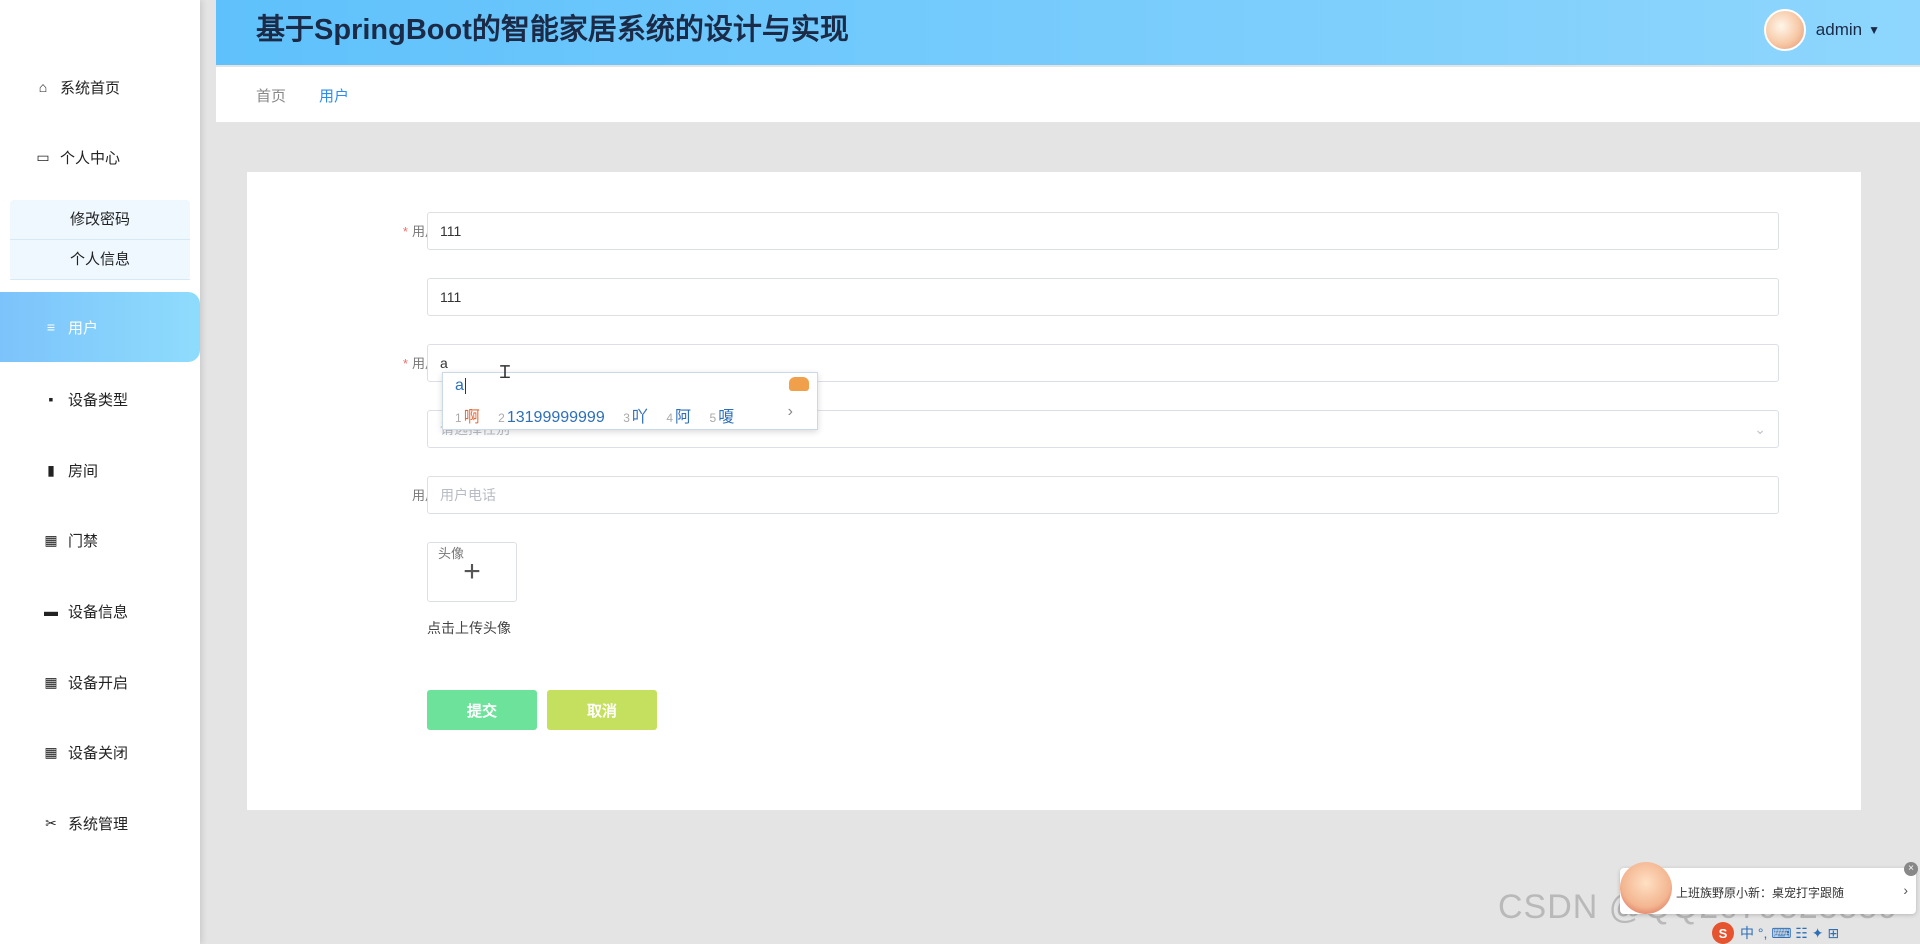 This screenshot has width=1920, height=944. I want to click on ime-candidate: 4阿, so click(678, 417).